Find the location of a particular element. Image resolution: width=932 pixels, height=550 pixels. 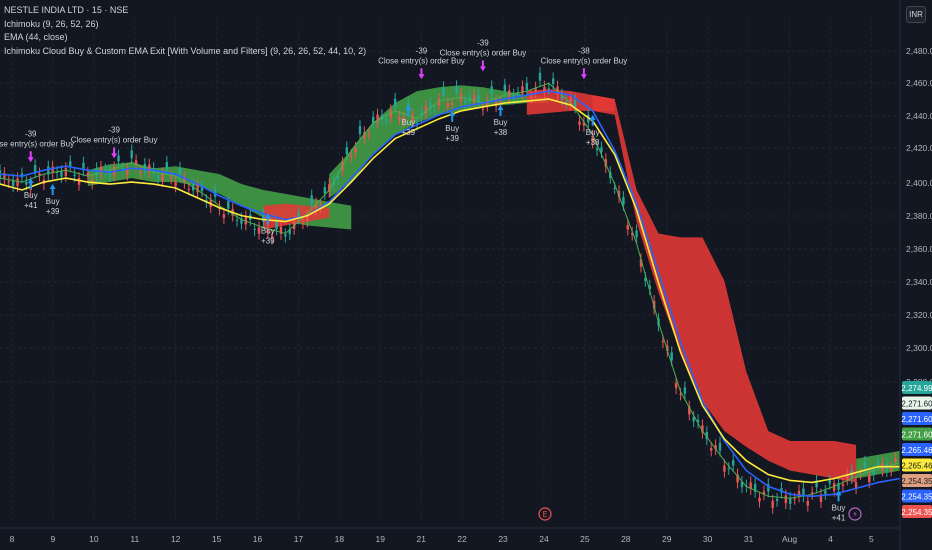

buy-amount: +38 is located at coordinates (501, 132).